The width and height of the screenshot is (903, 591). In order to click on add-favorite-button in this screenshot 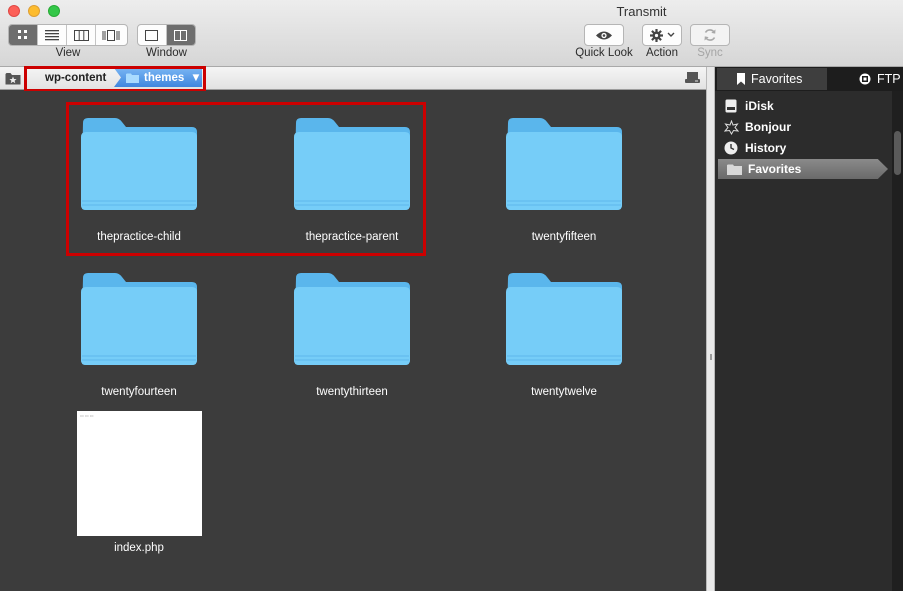, I will do `click(13, 78)`.